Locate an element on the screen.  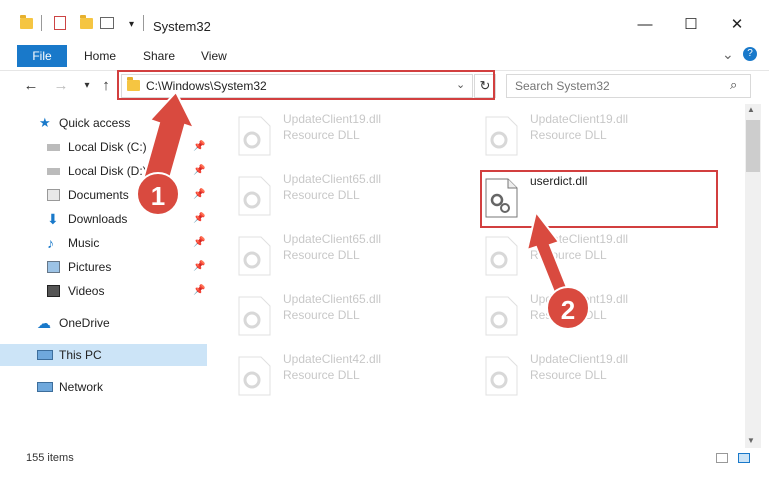
step-2-badge: 2 is located at coordinates (568, 308).